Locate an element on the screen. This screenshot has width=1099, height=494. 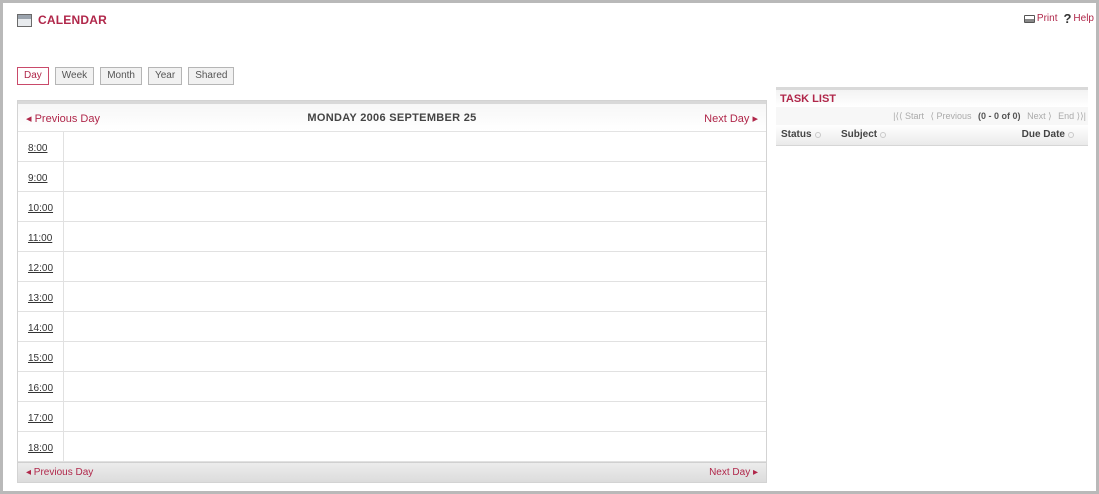
help-label: Help is located at coordinates (1083, 18).